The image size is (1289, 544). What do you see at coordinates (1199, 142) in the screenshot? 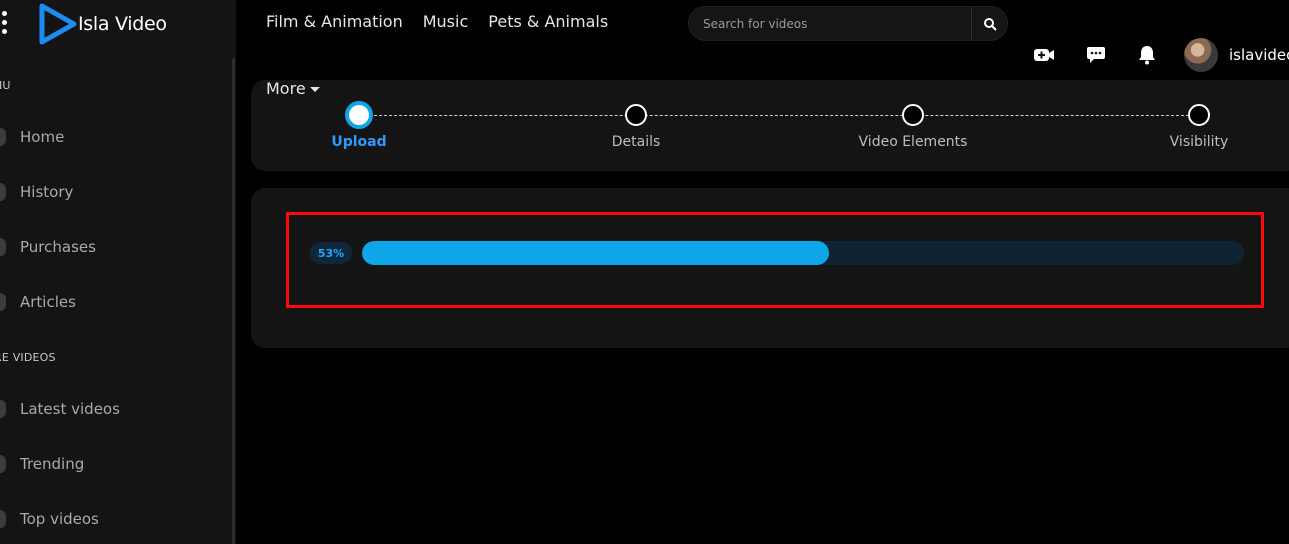
I see `step-label-visibility: Visibility` at bounding box center [1199, 142].